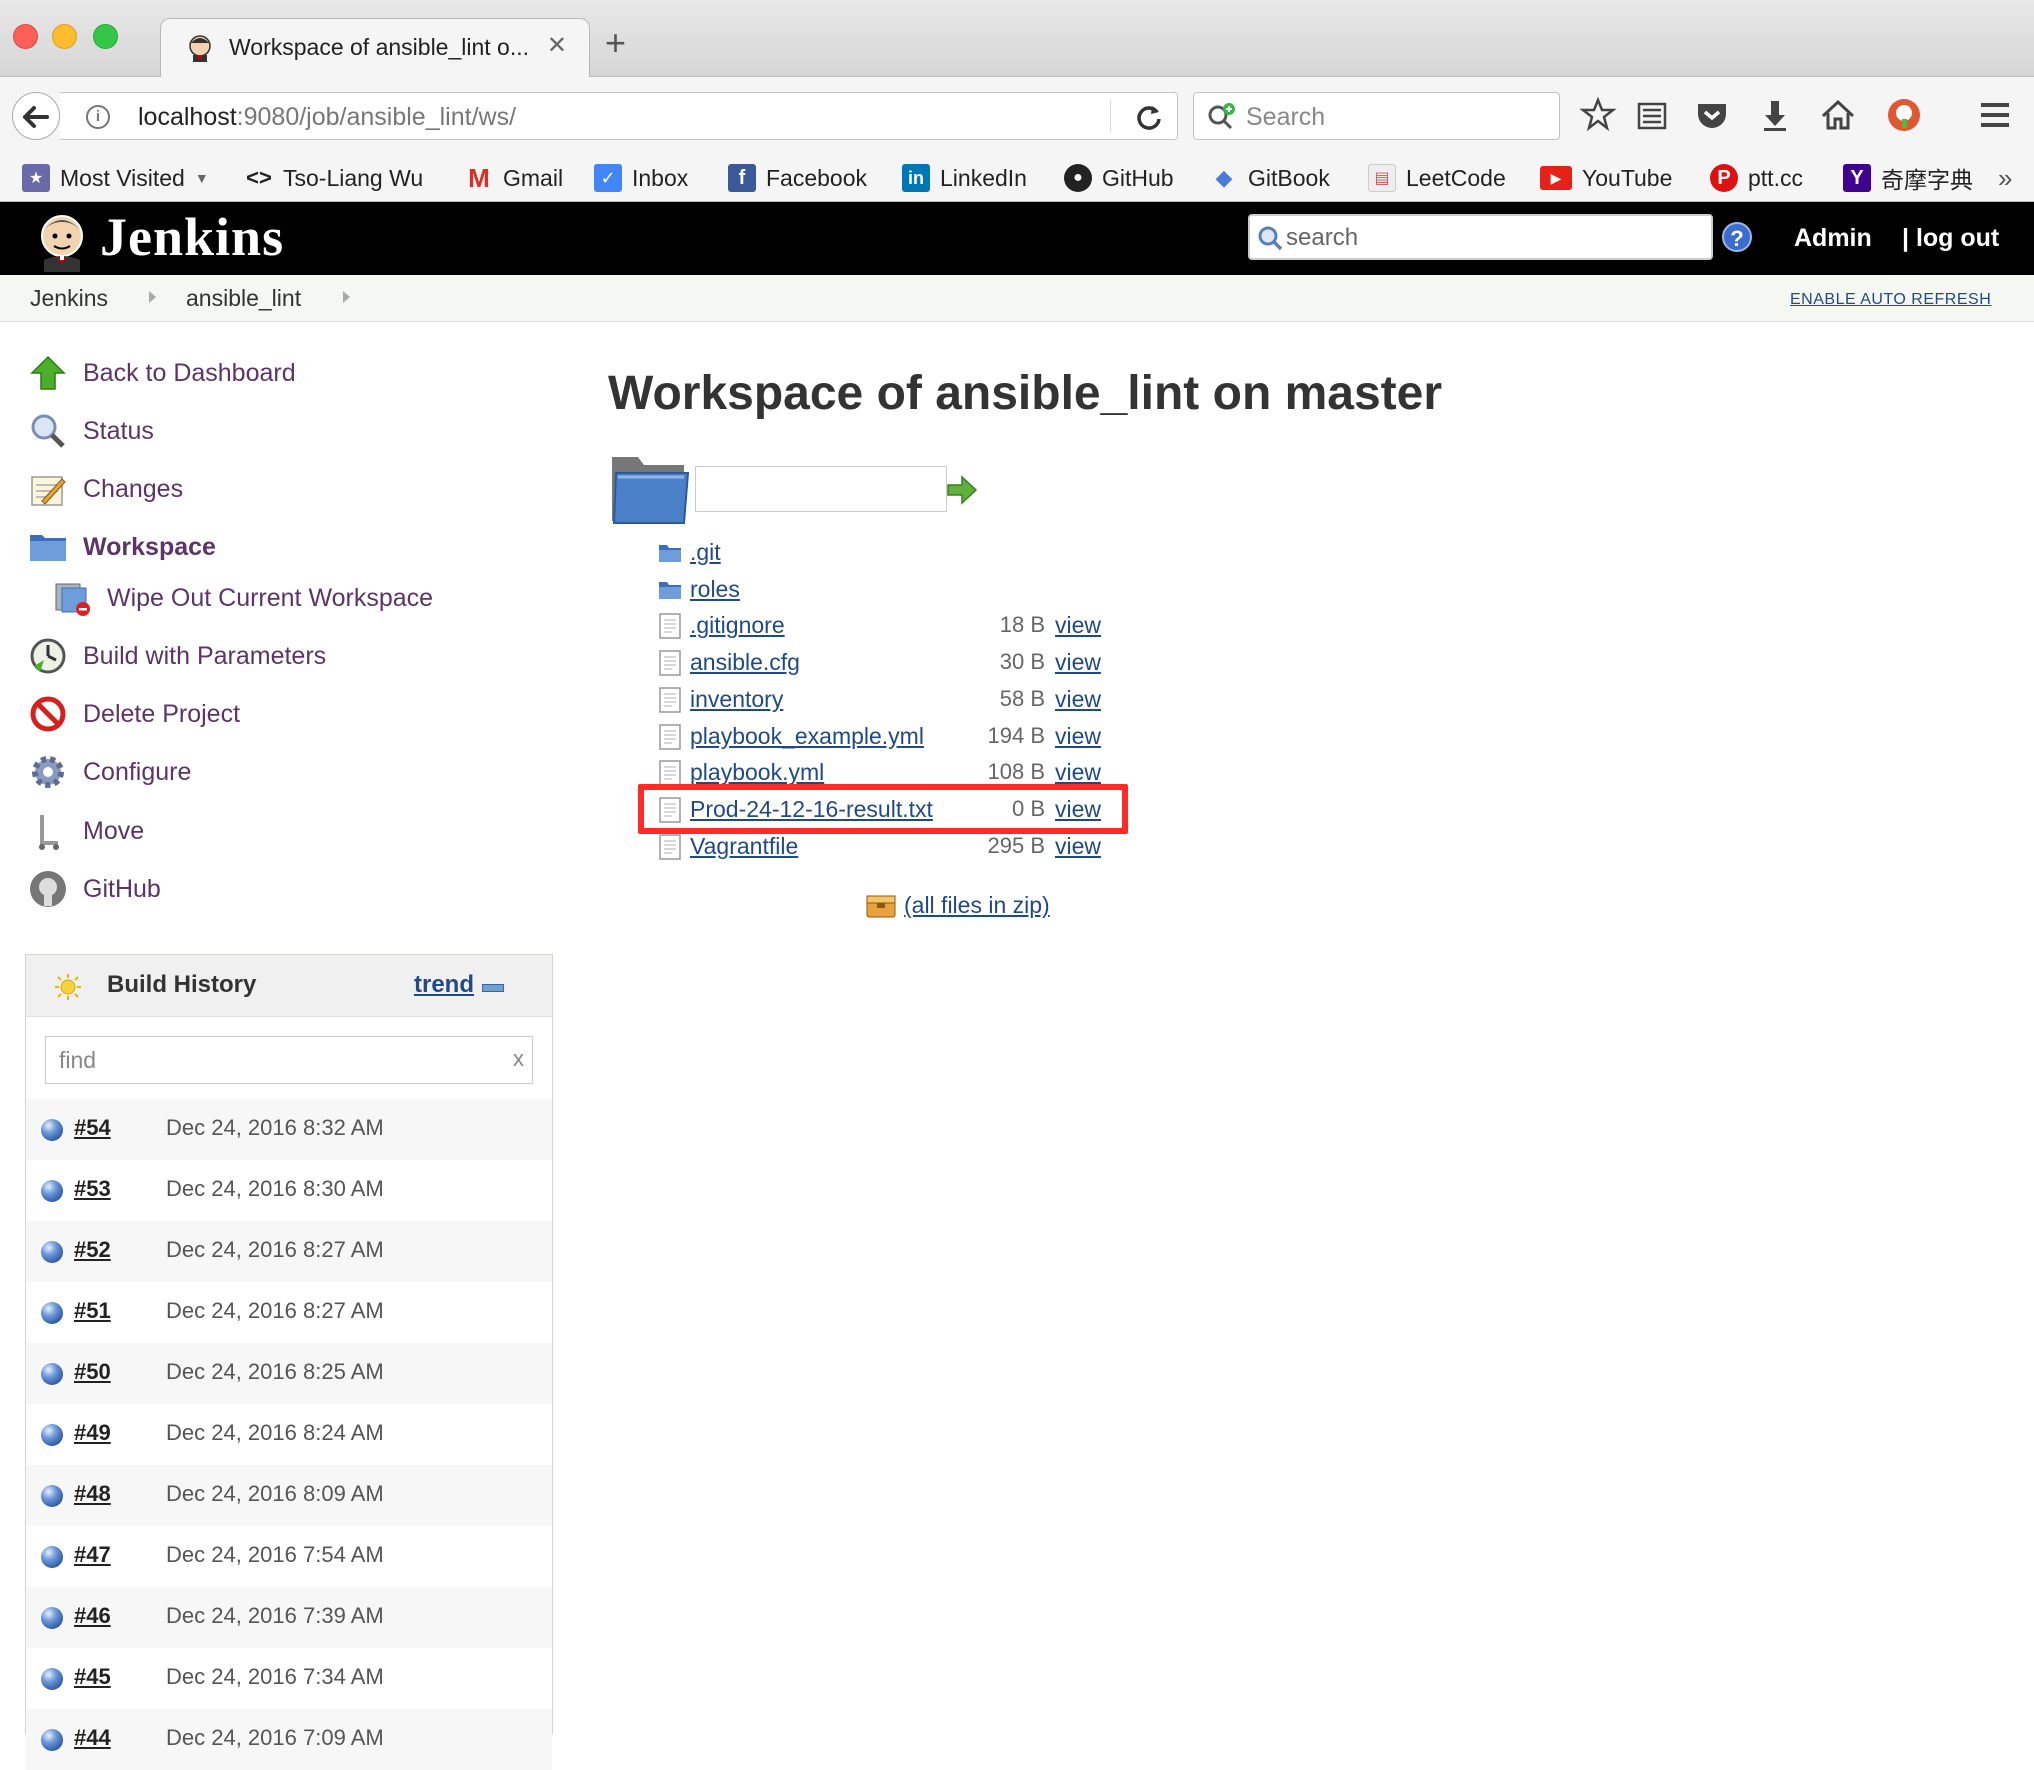 The image size is (2034, 1770). Describe the element at coordinates (62, 240) in the screenshot. I see `jenkins-logo-icon` at that location.